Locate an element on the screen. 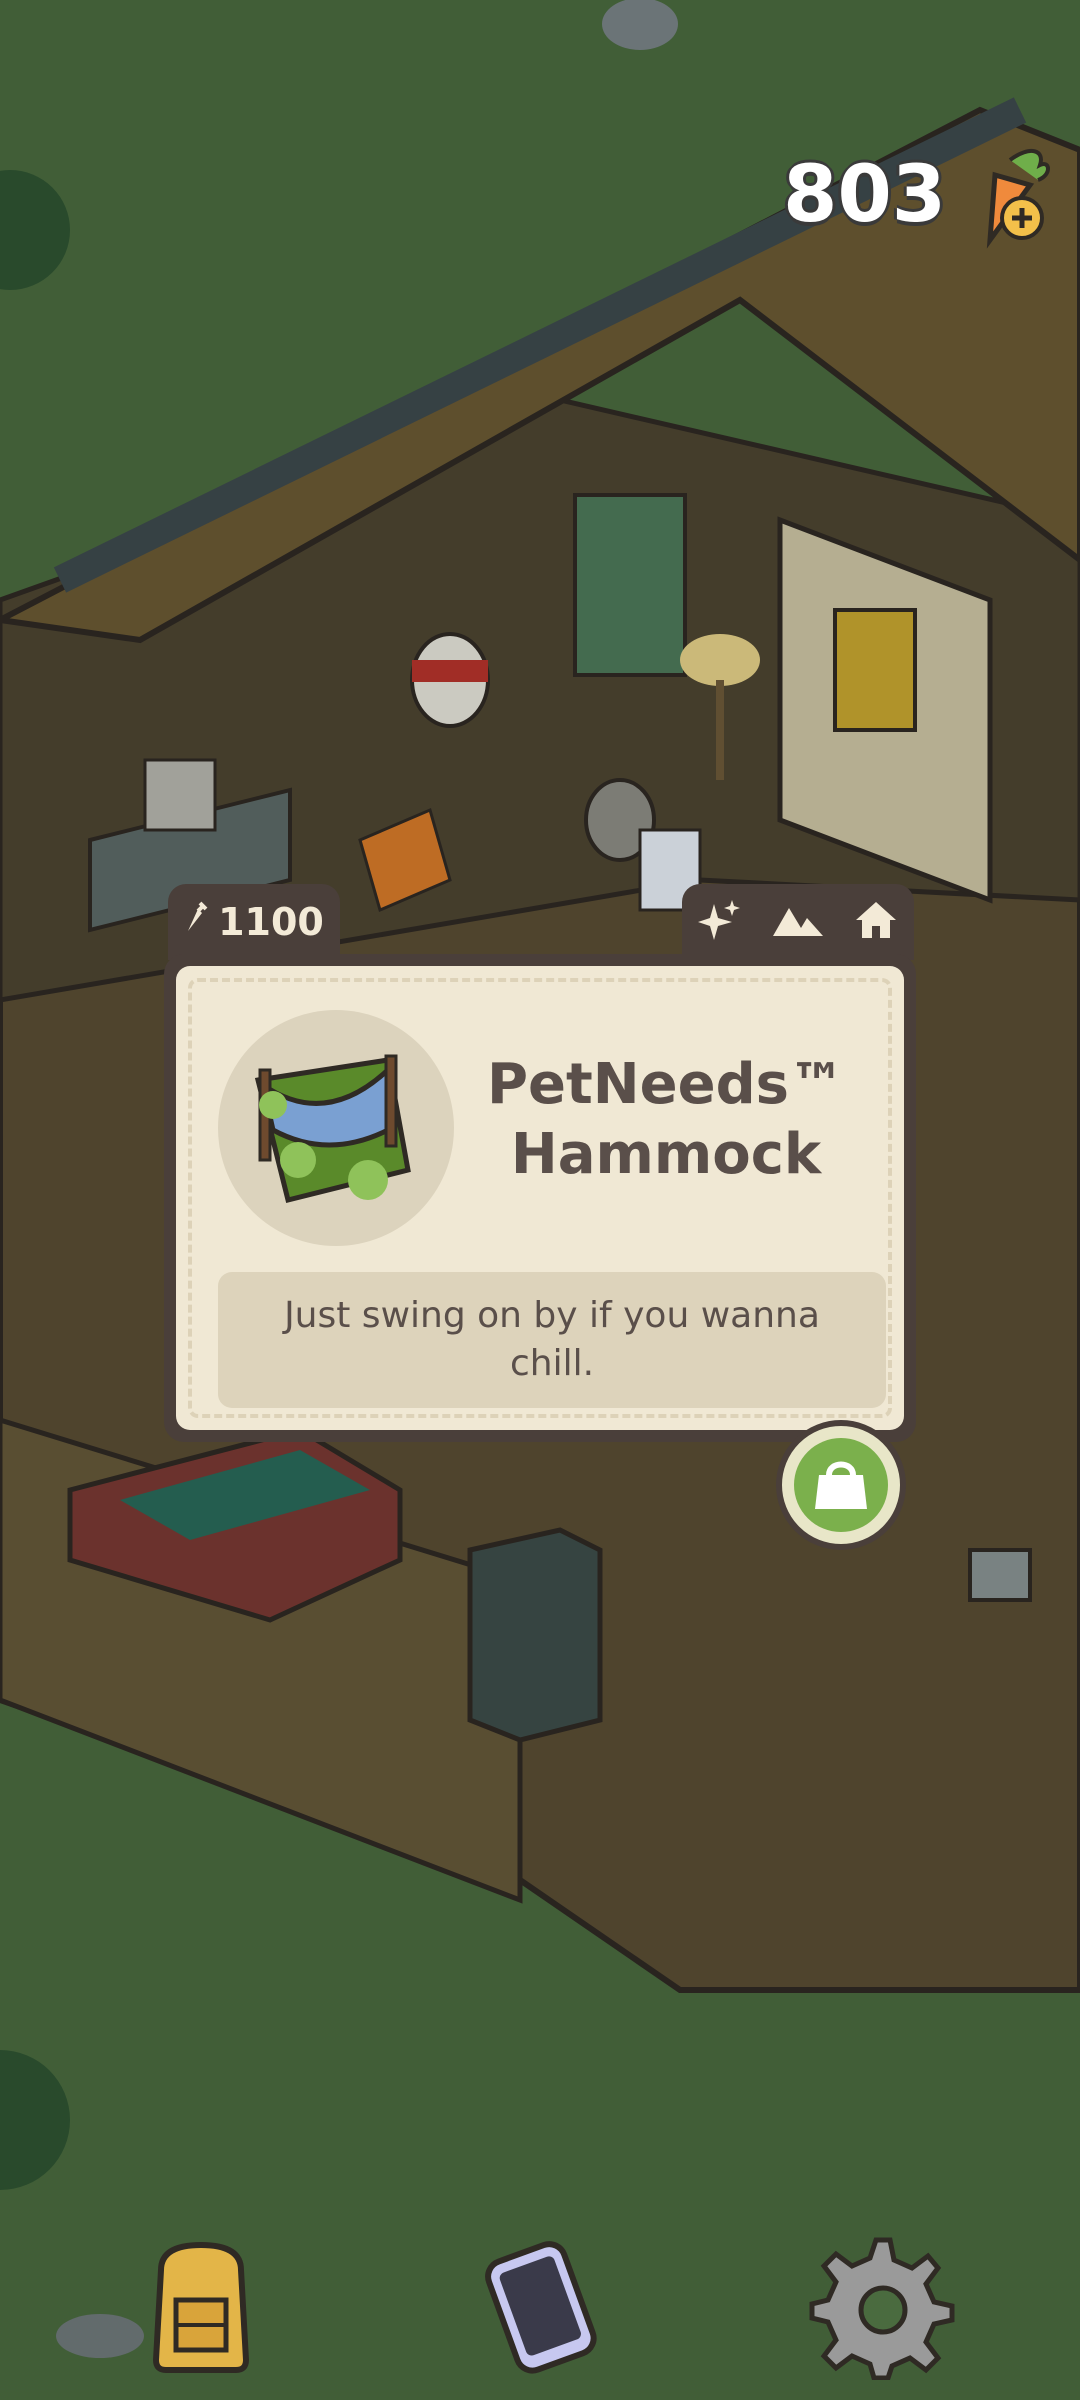  buy-button is located at coordinates (841, 1485).